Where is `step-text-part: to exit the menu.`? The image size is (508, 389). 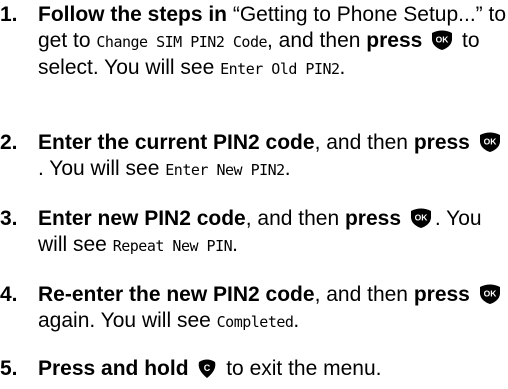 step-text-part: to exit the menu. is located at coordinates (301, 368).